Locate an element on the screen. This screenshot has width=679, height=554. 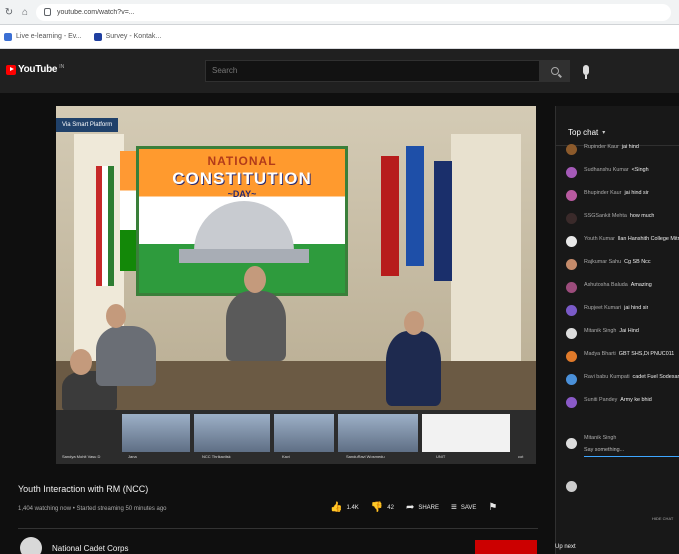
subscribe-button is located at coordinates (506, 547).